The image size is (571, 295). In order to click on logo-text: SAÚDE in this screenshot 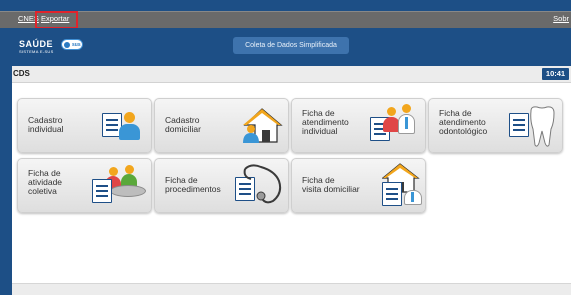, I will do `click(36, 44)`.